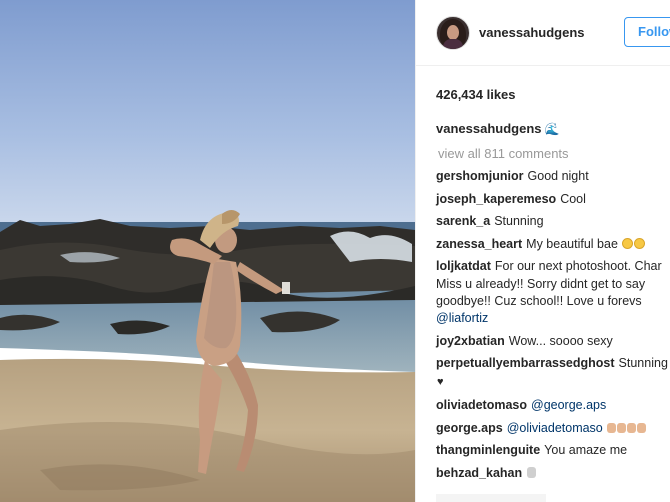 Image resolution: width=670 pixels, height=502 pixels. What do you see at coordinates (496, 199) in the screenshot?
I see `comment-username: joseph_kaperemeso` at bounding box center [496, 199].